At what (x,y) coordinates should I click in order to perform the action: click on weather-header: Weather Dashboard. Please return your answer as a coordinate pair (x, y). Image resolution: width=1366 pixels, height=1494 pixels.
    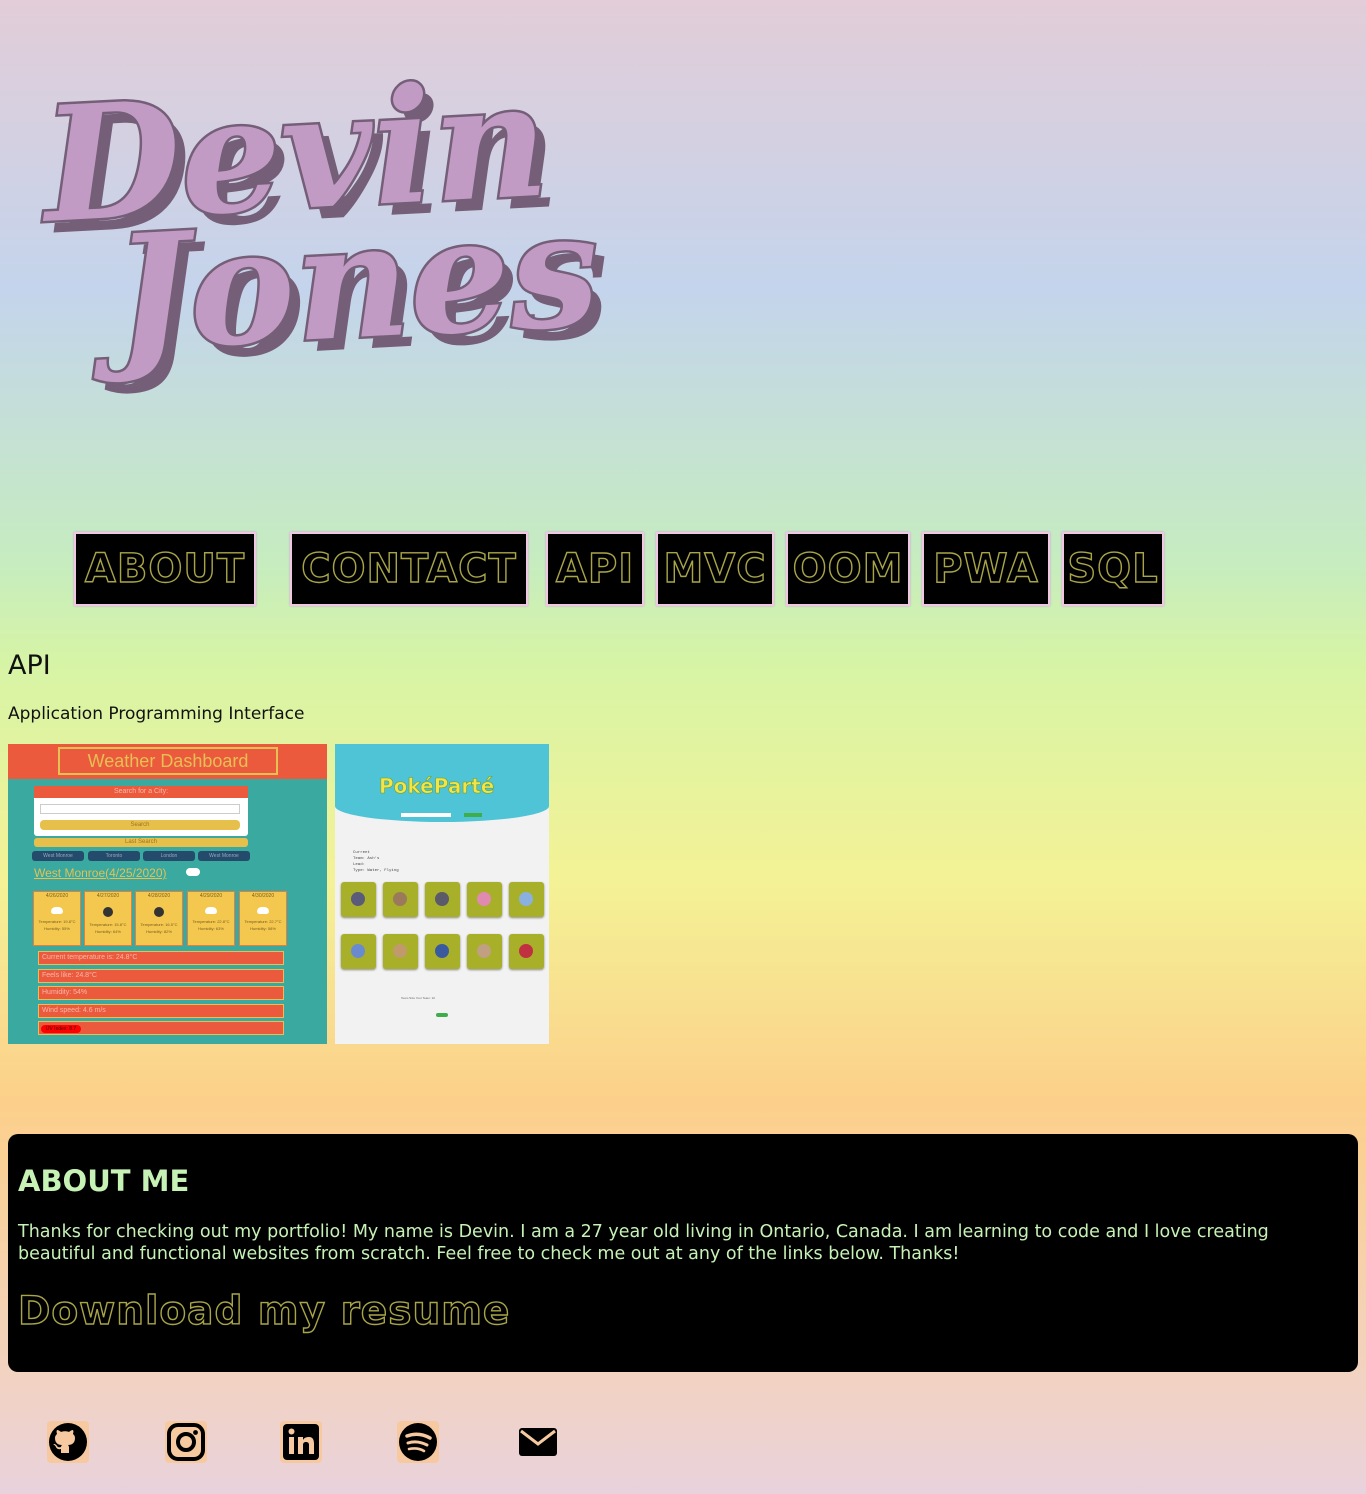
    Looking at the image, I should click on (167, 761).